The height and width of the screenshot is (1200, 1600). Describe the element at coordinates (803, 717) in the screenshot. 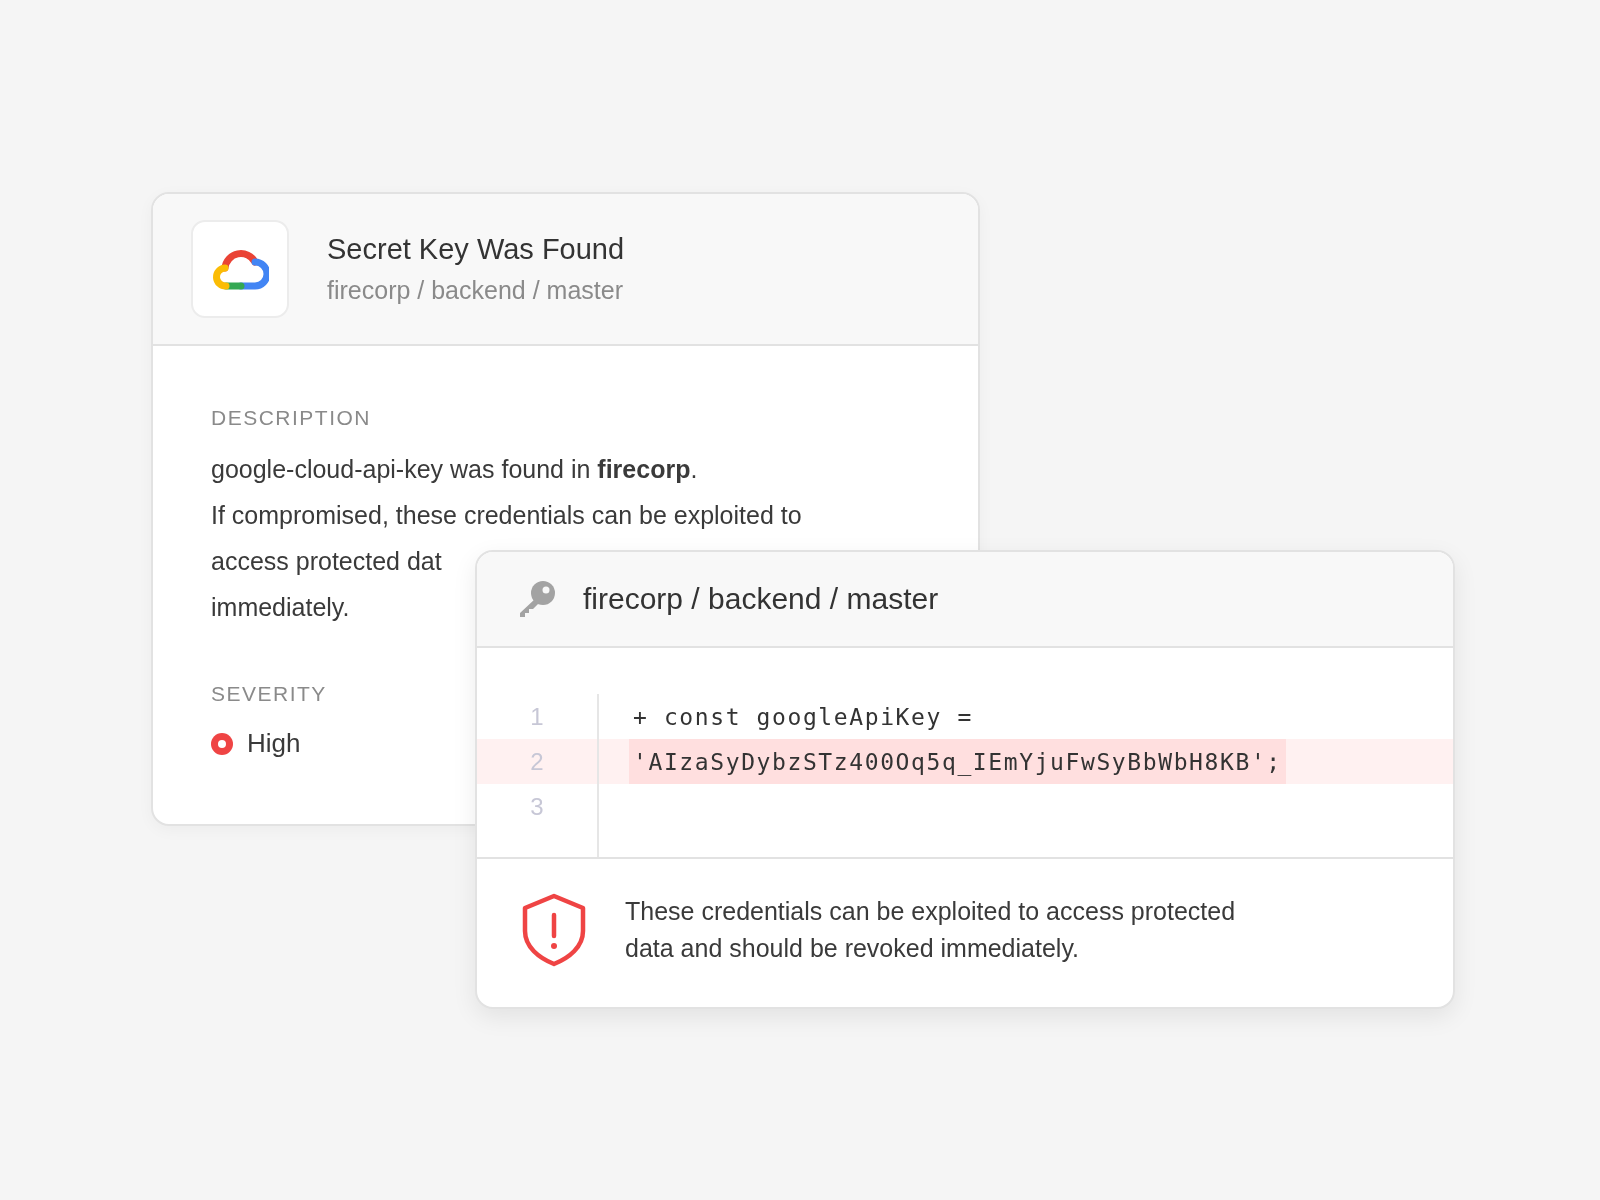

I see `code-text: + const googleApiKey =` at that location.